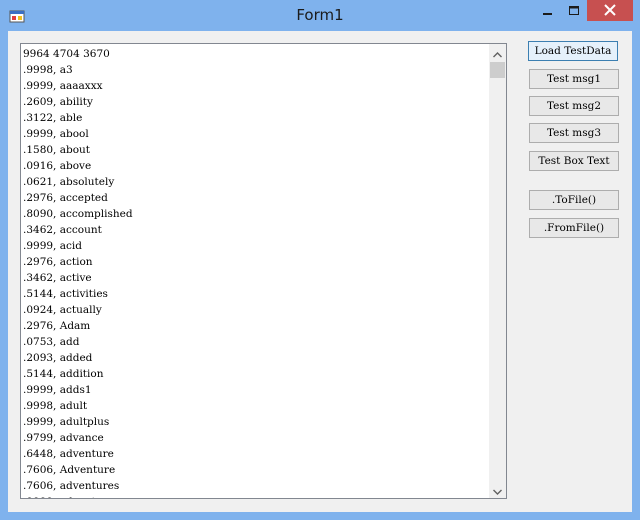 This screenshot has width=640, height=520. Describe the element at coordinates (62, 310) in the screenshot. I see `textbox-line: .0924, actually` at that location.